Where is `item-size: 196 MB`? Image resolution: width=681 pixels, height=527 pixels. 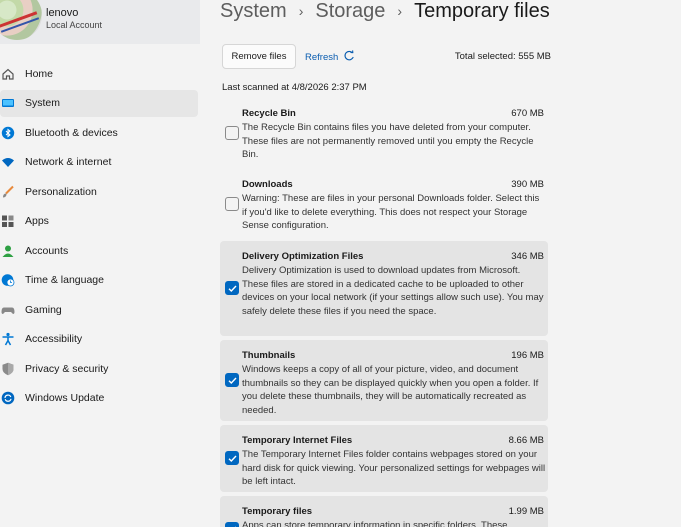
item-size: 196 MB is located at coordinates (527, 355).